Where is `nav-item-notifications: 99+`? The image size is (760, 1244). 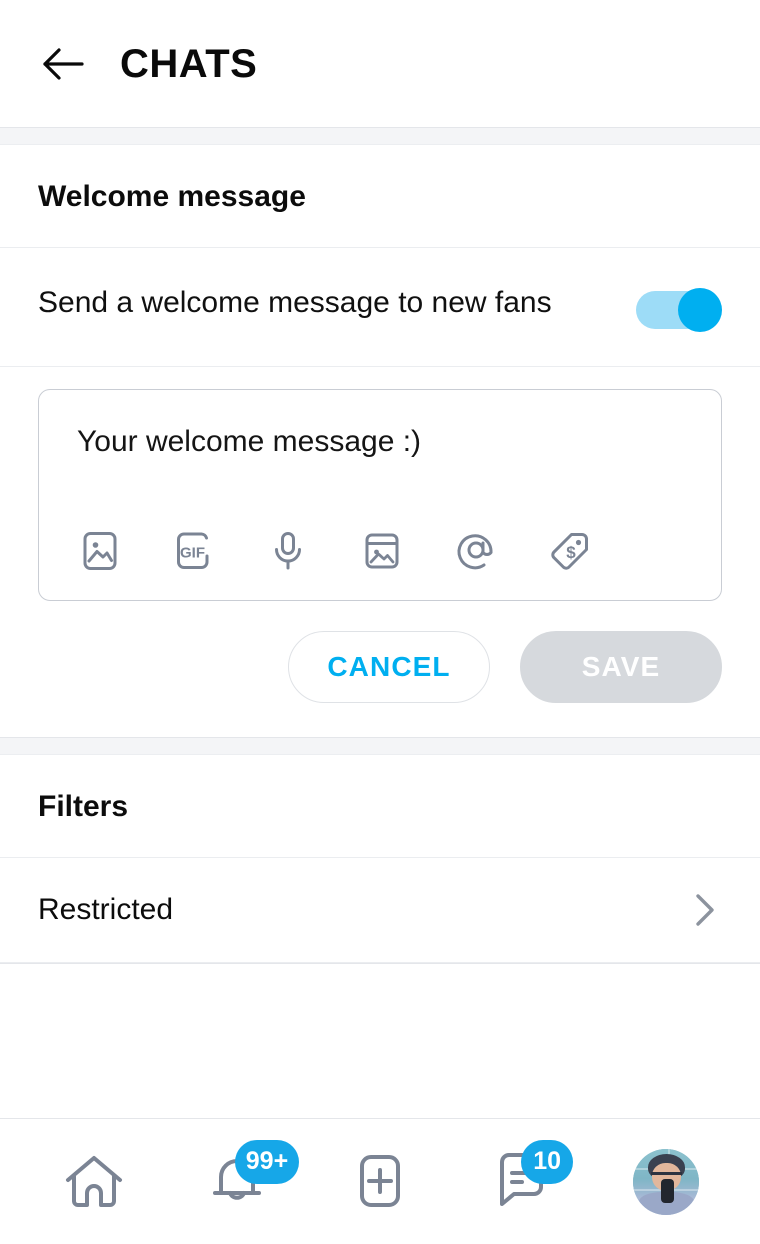
nav-item-notifications: 99+ is located at coordinates (243, 1182).